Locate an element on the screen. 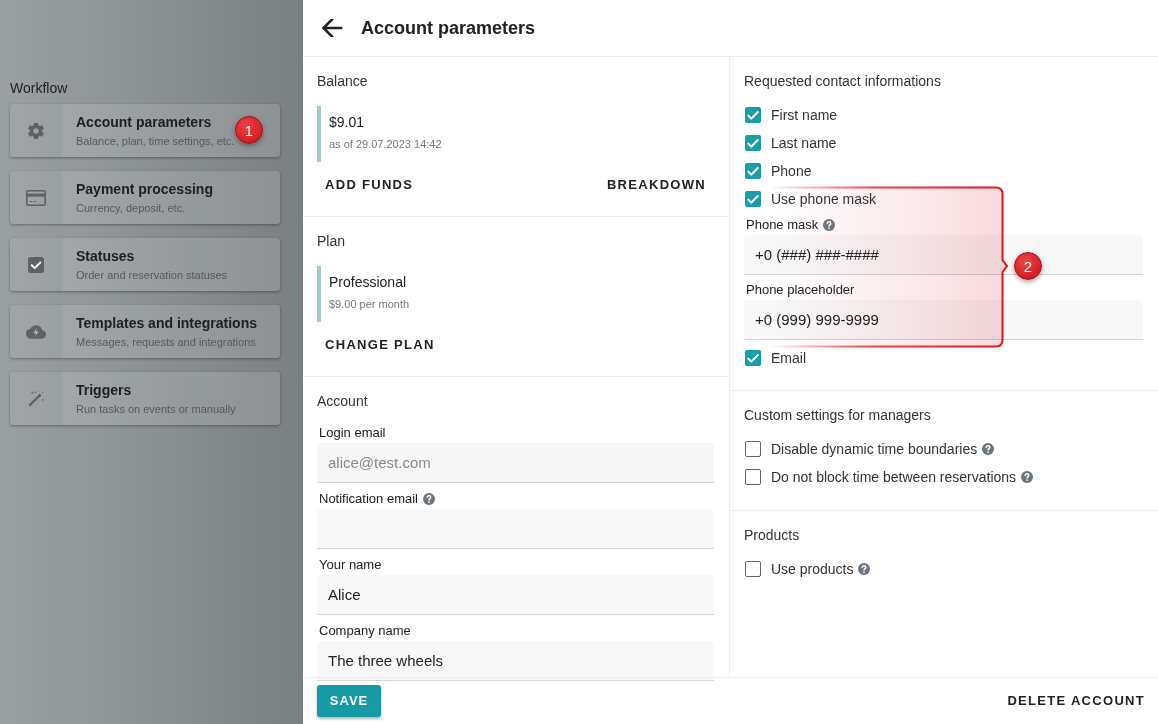 Image resolution: width=1158 pixels, height=724 pixels. field-label: Company name is located at coordinates (364, 631).